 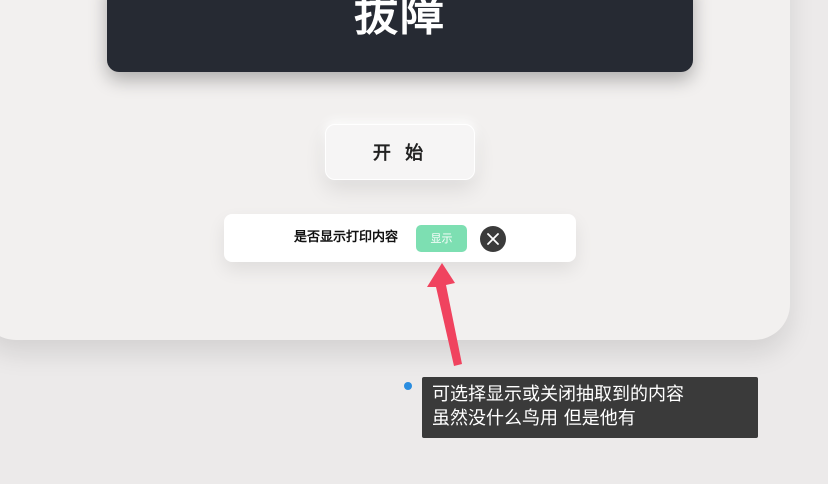 I want to click on annotation-tooltip: 可选择显示或关闭抽取到的内容 虽然没什么鸟用 但是他有, so click(x=590, y=407).